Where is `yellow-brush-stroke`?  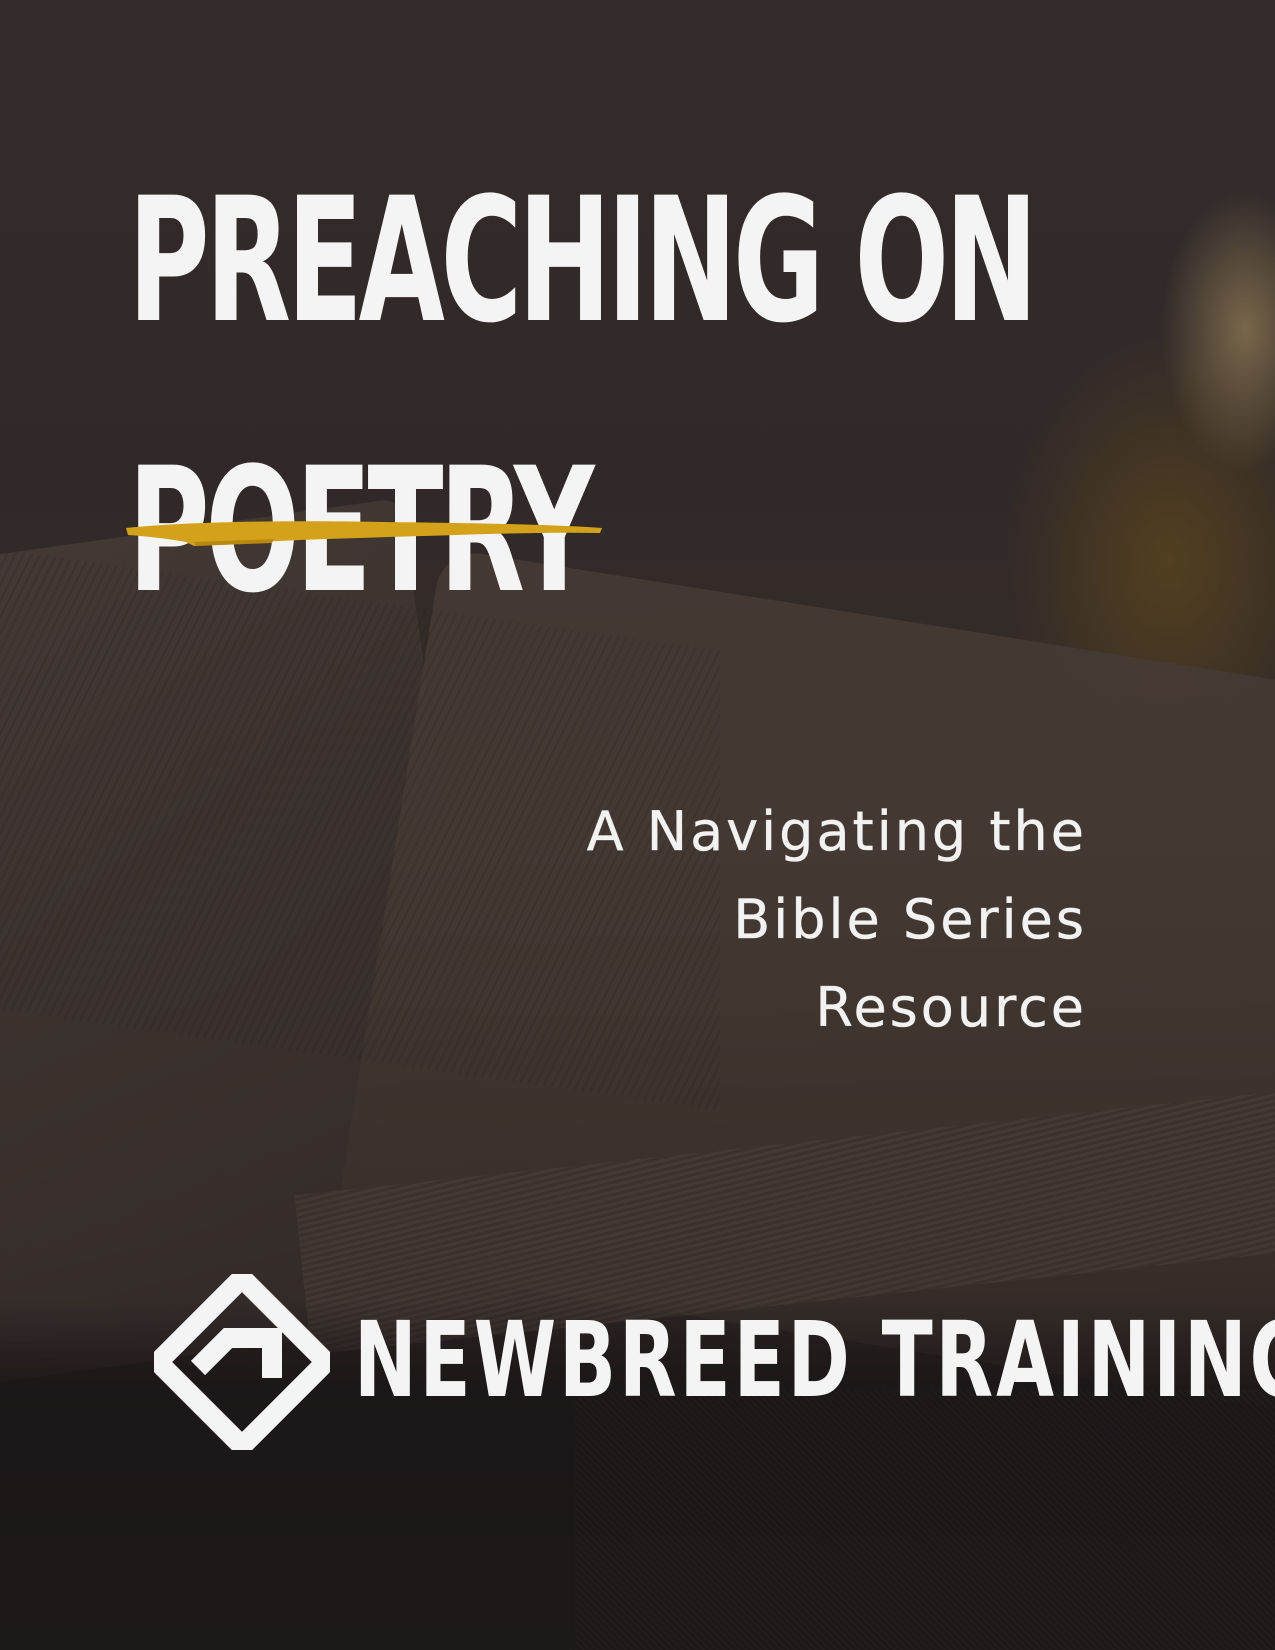
yellow-brush-stroke is located at coordinates (364, 533).